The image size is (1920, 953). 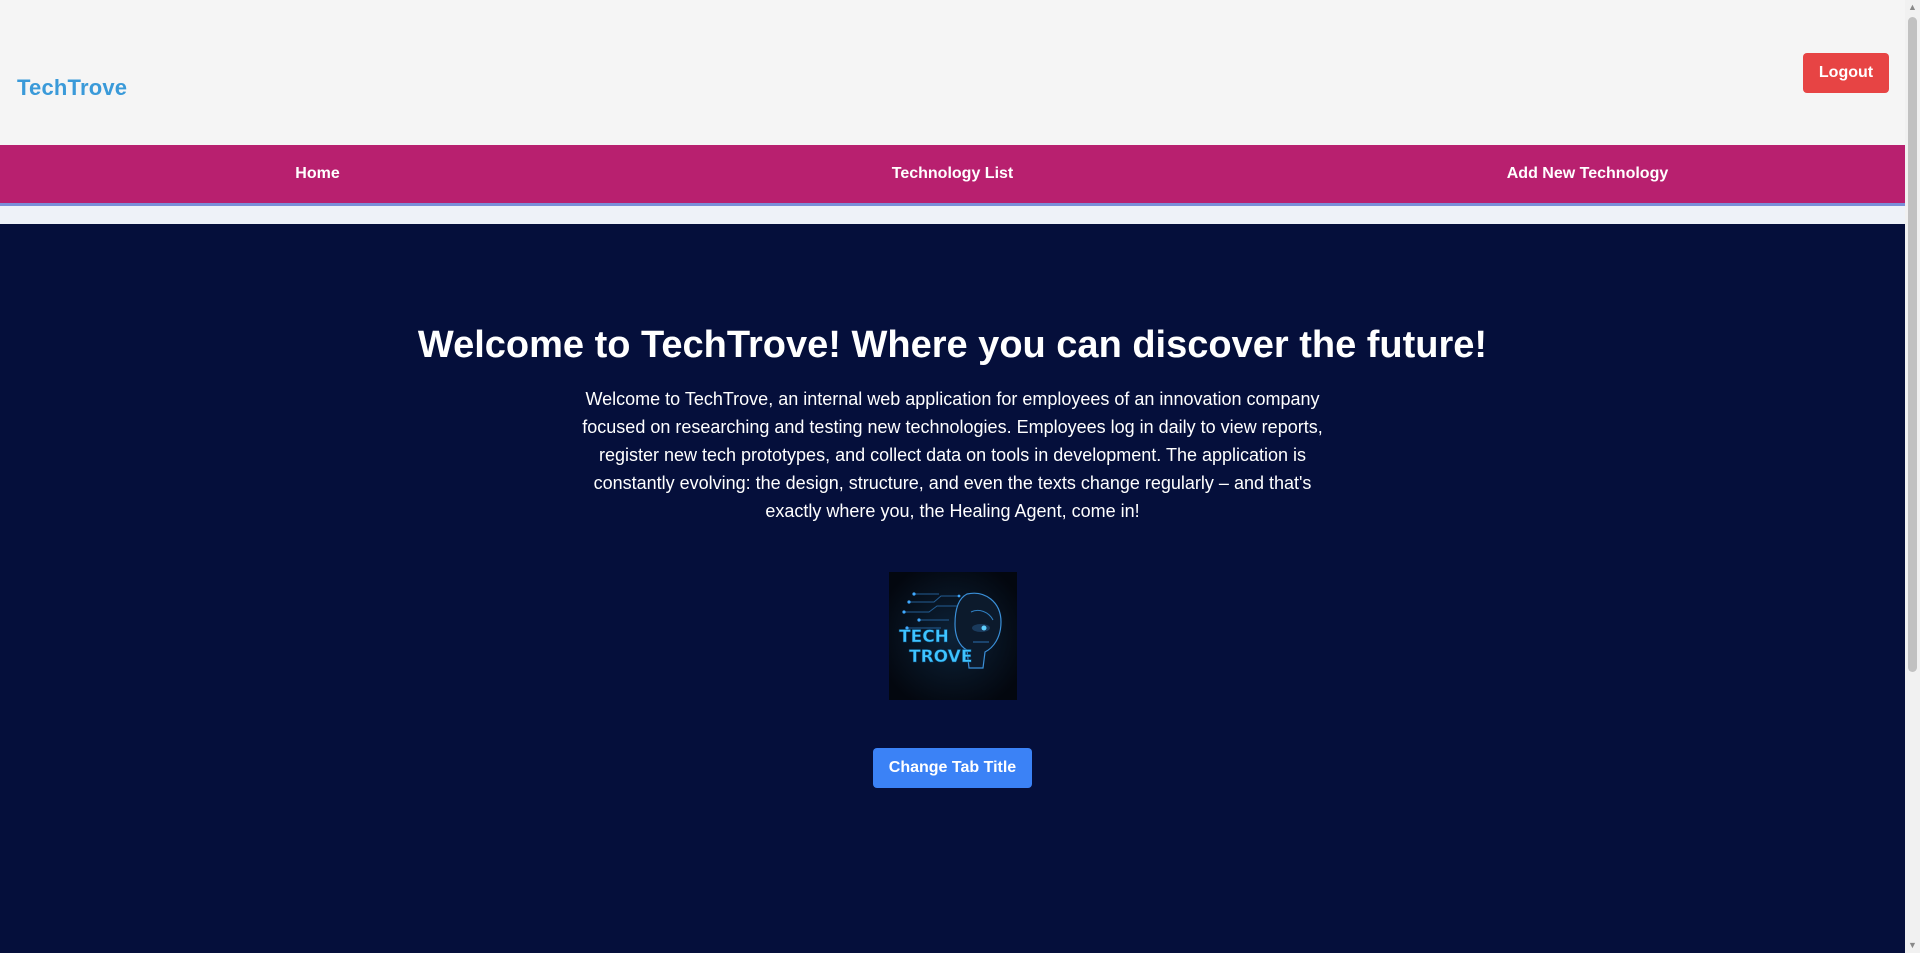 What do you see at coordinates (1846, 73) in the screenshot?
I see `logout-button: Logout` at bounding box center [1846, 73].